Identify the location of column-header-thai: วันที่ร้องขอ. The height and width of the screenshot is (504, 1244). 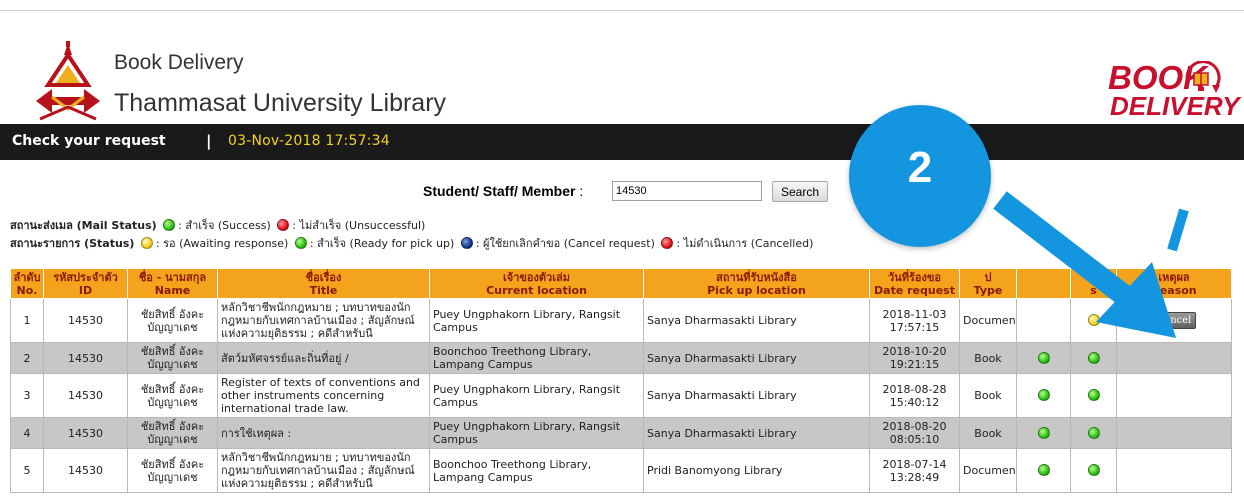
(914, 277).